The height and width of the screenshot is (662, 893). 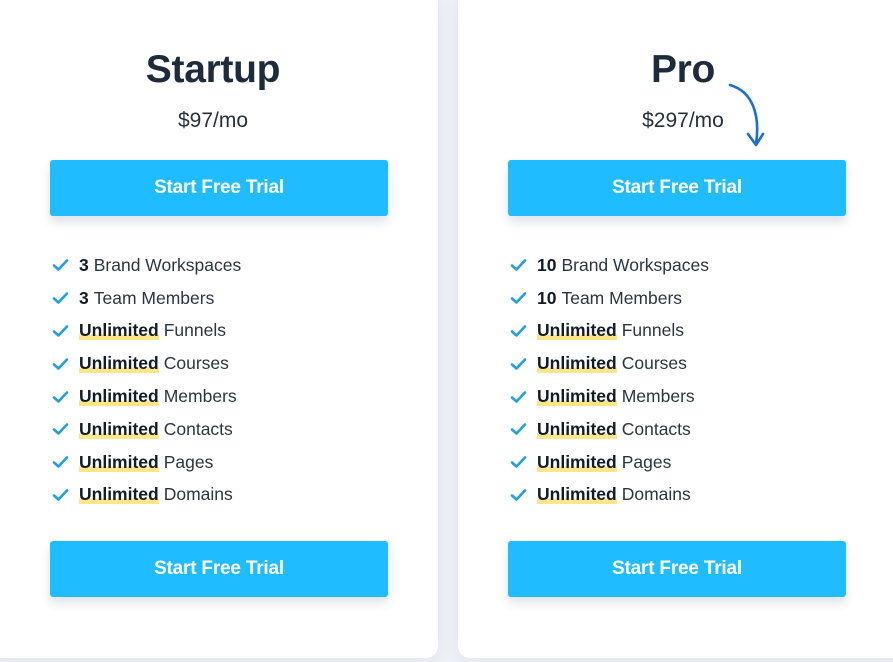 I want to click on plan-price: $297/mo, so click(x=683, y=120).